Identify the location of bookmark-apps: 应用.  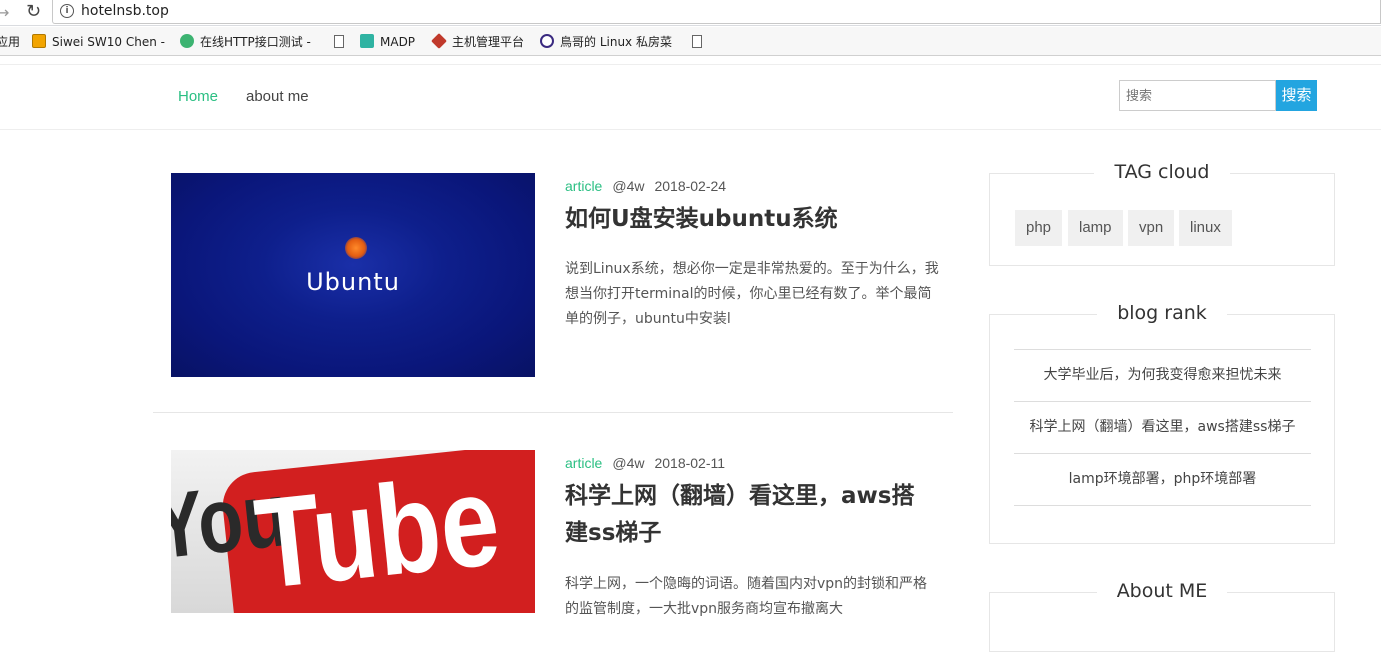
(10, 42).